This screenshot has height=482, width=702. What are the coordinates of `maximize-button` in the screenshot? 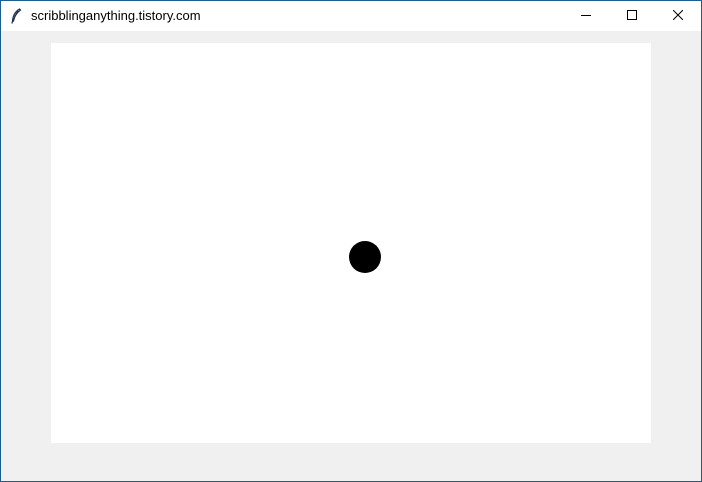 It's located at (632, 16).